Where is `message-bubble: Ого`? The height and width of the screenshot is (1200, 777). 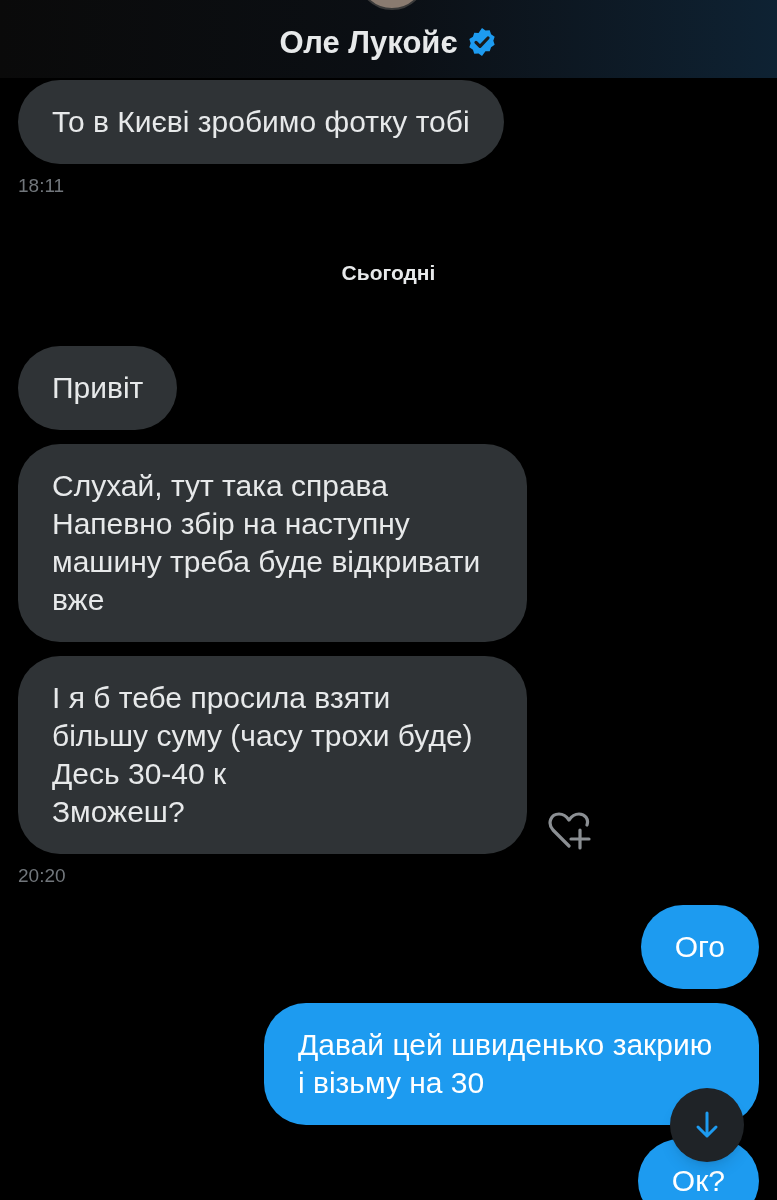
message-bubble: Ого is located at coordinates (699, 946).